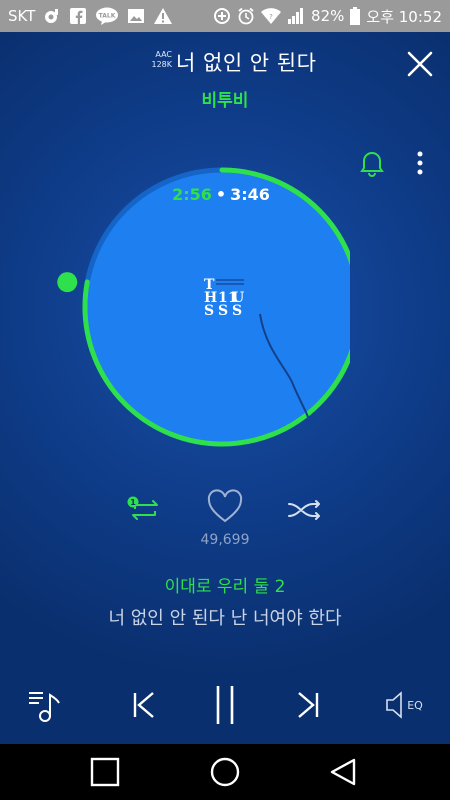  I want to click on close-icon, so click(420, 64).